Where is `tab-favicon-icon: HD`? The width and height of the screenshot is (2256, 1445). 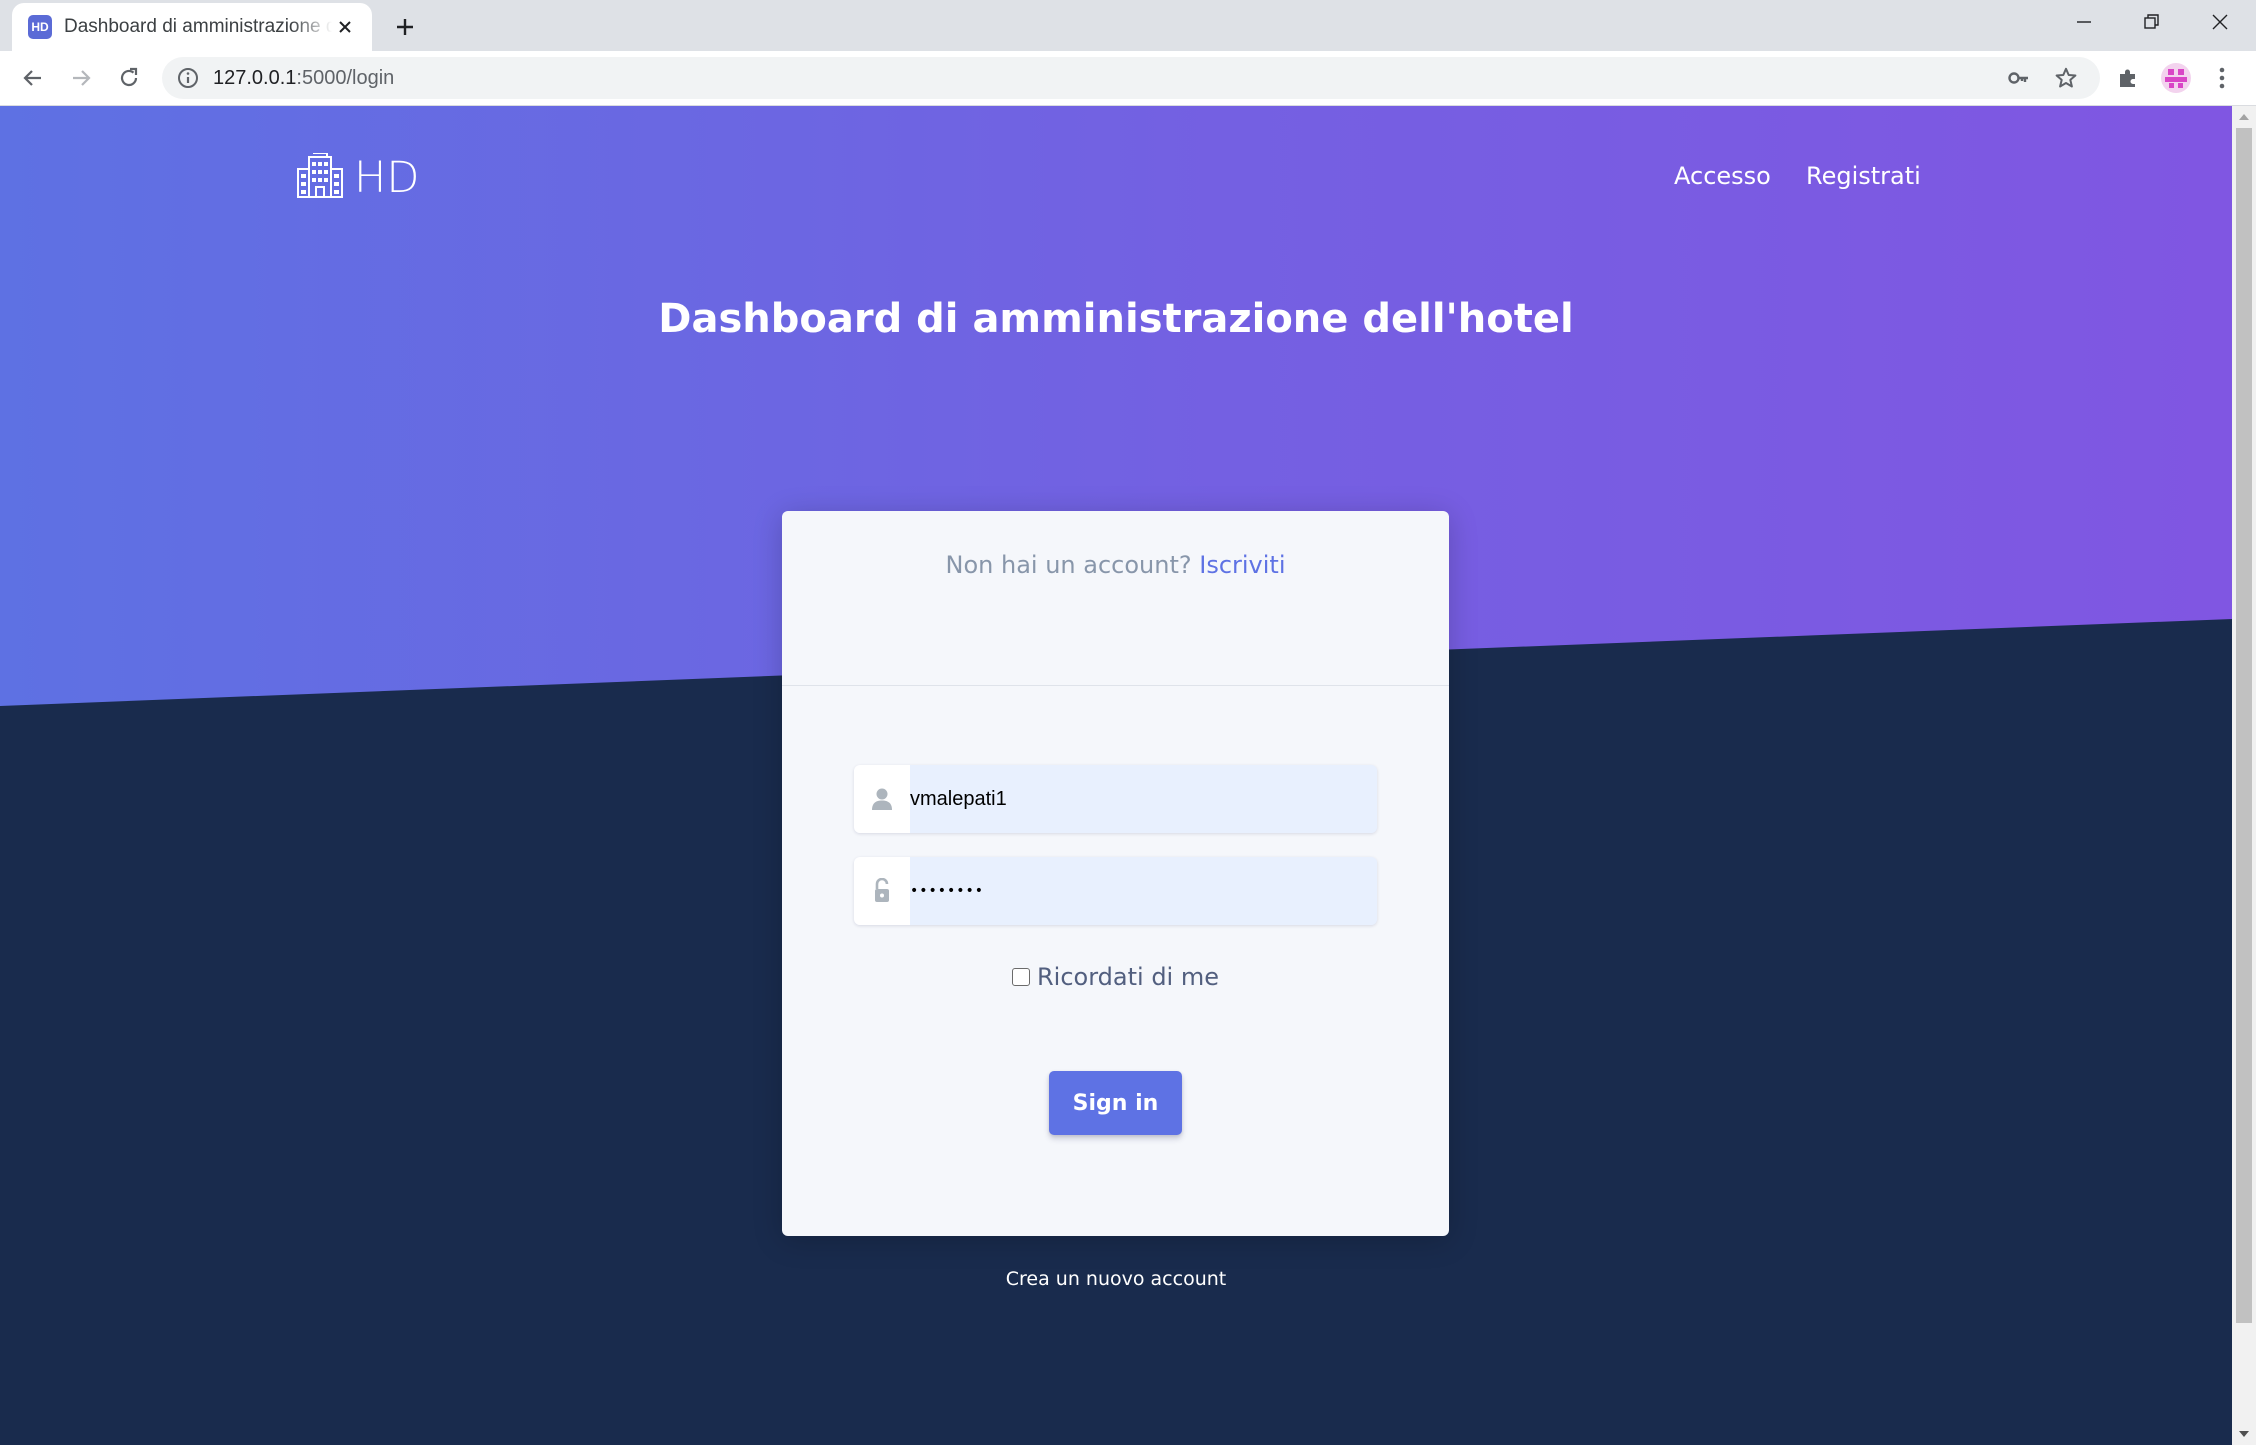
tab-favicon-icon: HD is located at coordinates (40, 27).